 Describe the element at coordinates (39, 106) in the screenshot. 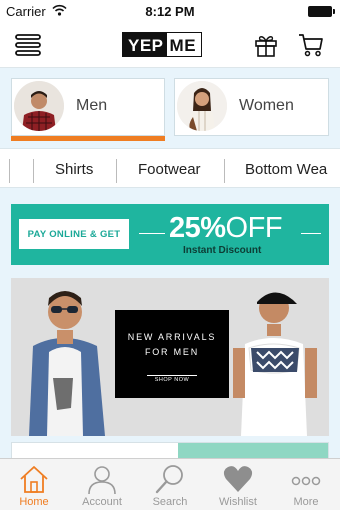

I see `men-avatar` at that location.